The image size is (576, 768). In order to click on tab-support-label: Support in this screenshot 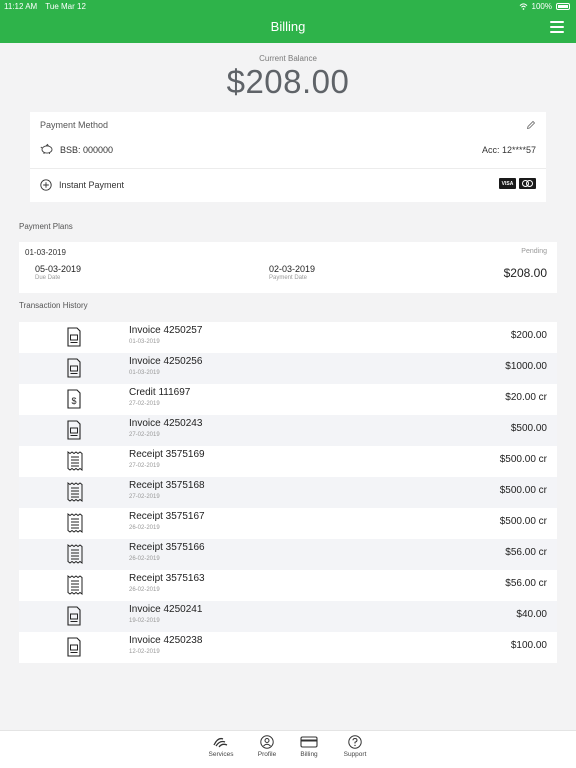, I will do `click(355, 754)`.